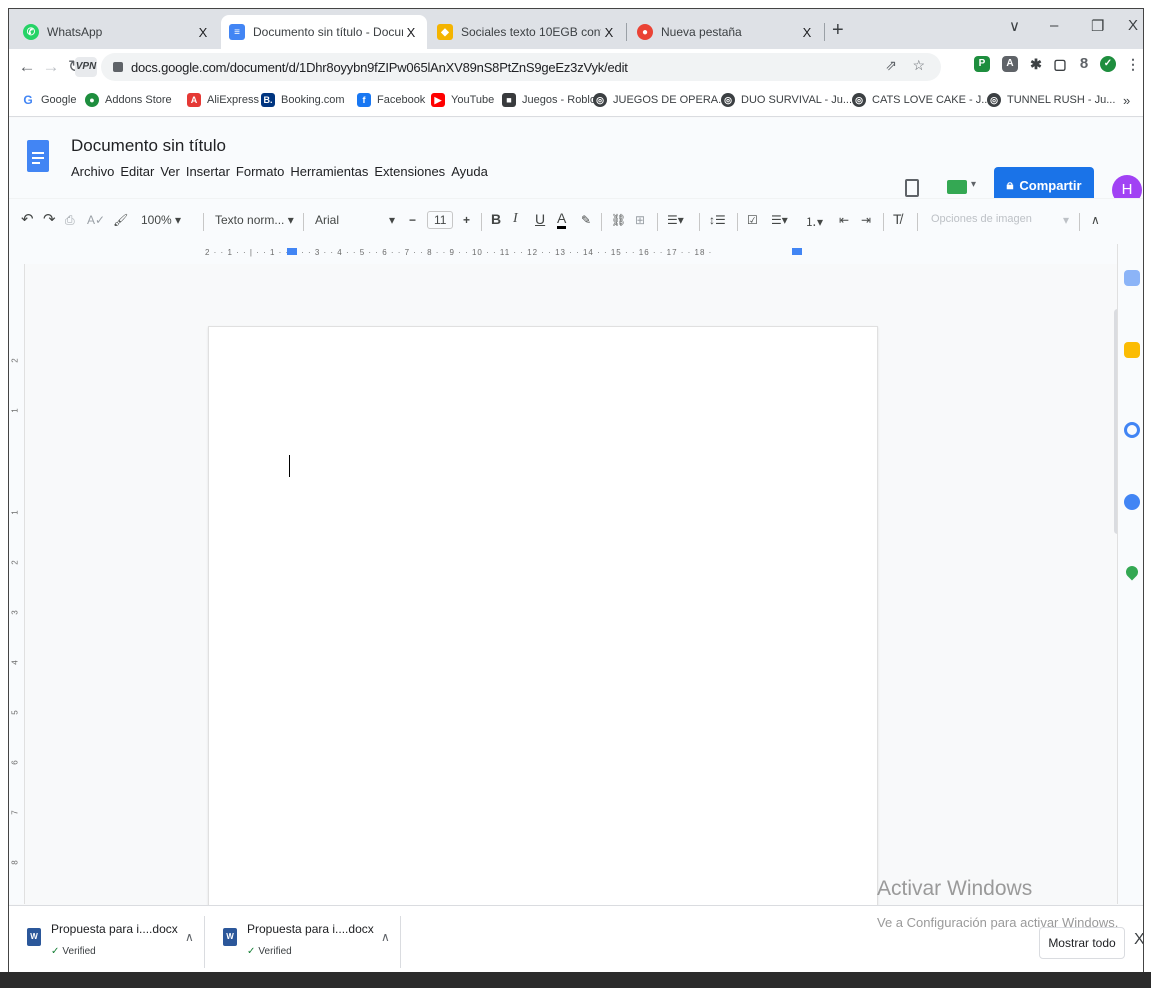 This screenshot has height=988, width=1151. Describe the element at coordinates (918, 65) in the screenshot. I see `bookmark-star-icon: ☆` at that location.